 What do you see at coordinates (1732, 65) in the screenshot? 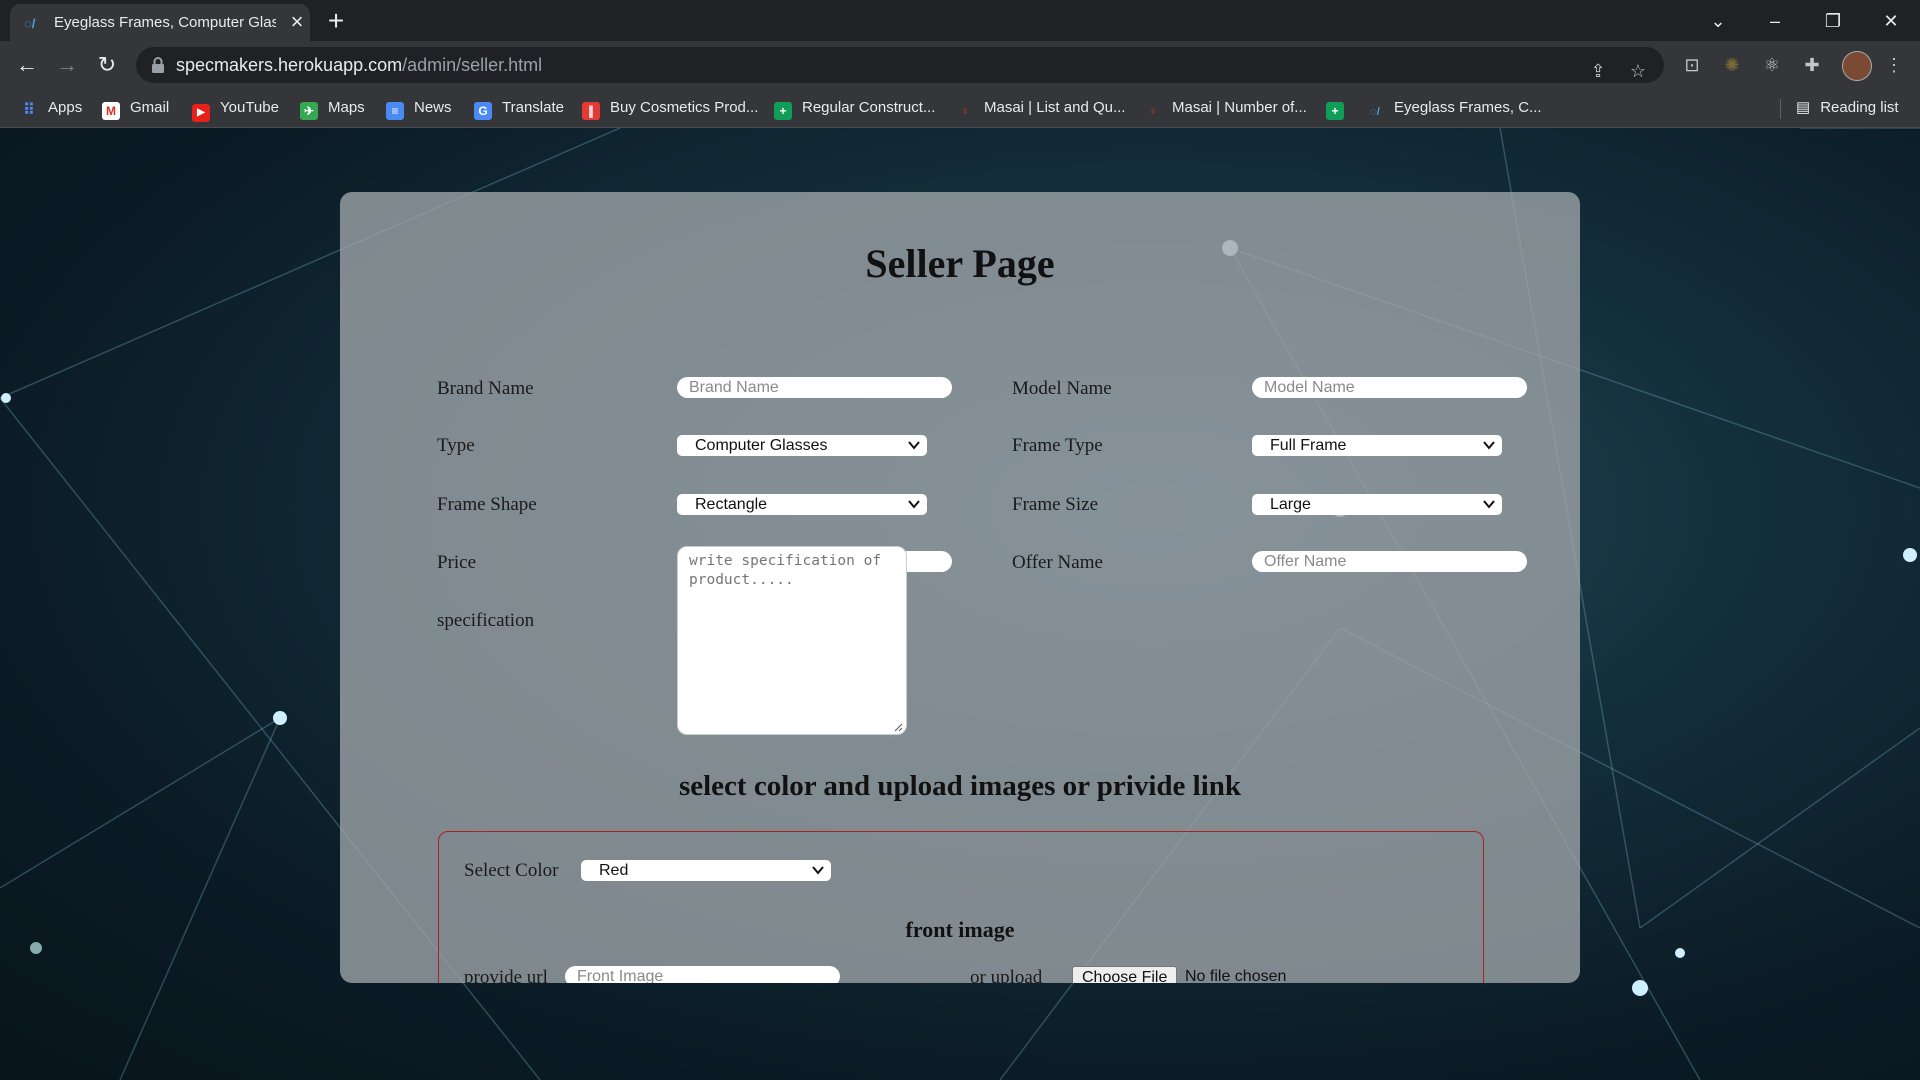
I see `extension-sun-icon: ✺` at bounding box center [1732, 65].